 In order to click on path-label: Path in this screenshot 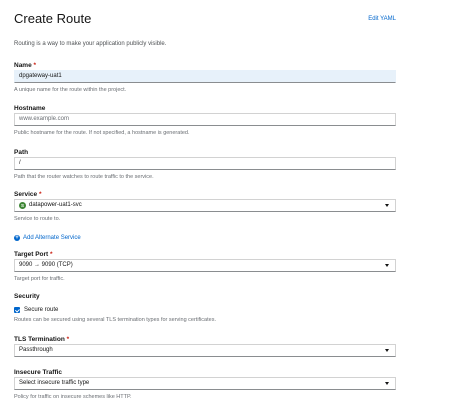, I will do `click(21, 152)`.